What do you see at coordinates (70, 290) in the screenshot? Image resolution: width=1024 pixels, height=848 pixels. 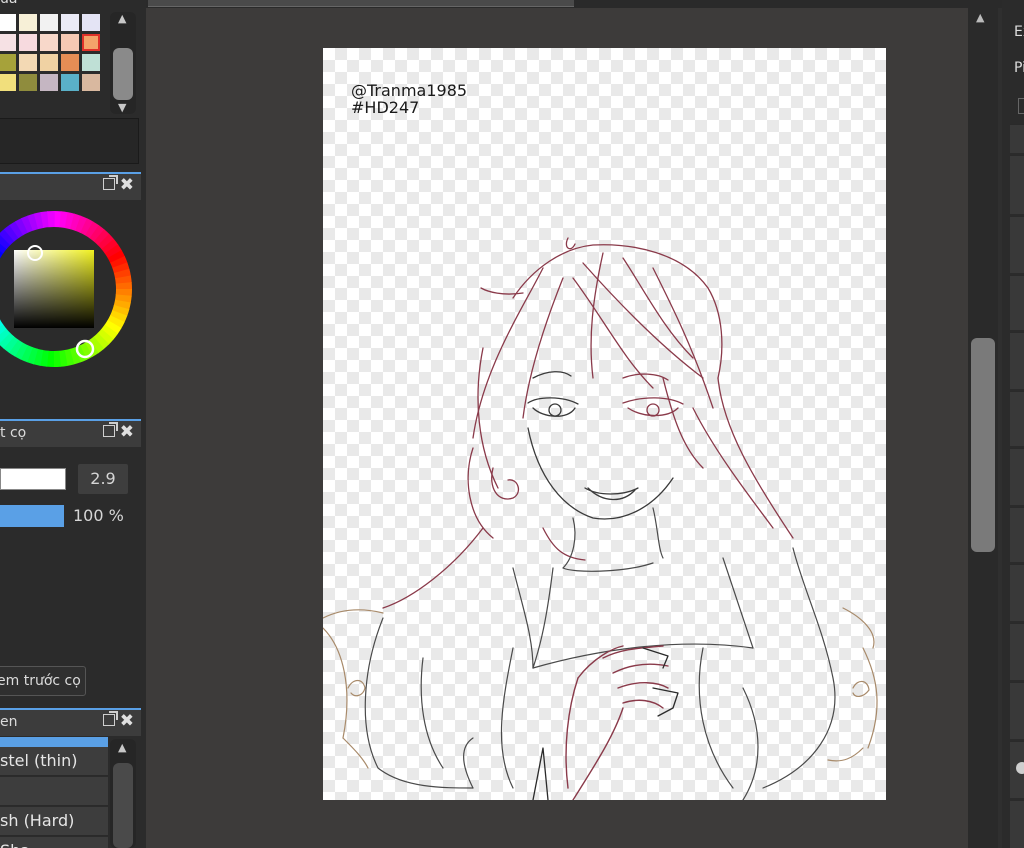 I see `color-wheel` at bounding box center [70, 290].